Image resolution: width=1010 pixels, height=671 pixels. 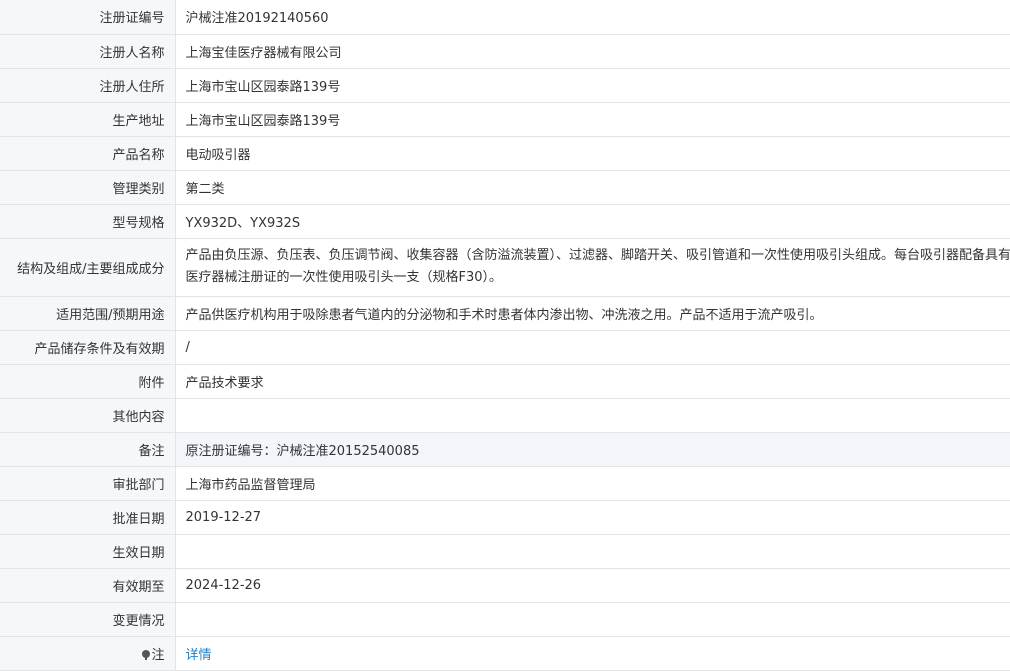 What do you see at coordinates (592, 17) in the screenshot?
I see `row-value: 沪械注准20192140560` at bounding box center [592, 17].